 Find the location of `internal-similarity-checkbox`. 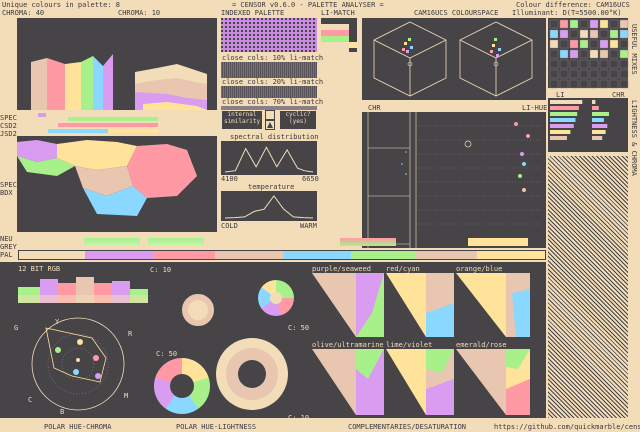

internal-similarity-checkbox is located at coordinates (270, 115).